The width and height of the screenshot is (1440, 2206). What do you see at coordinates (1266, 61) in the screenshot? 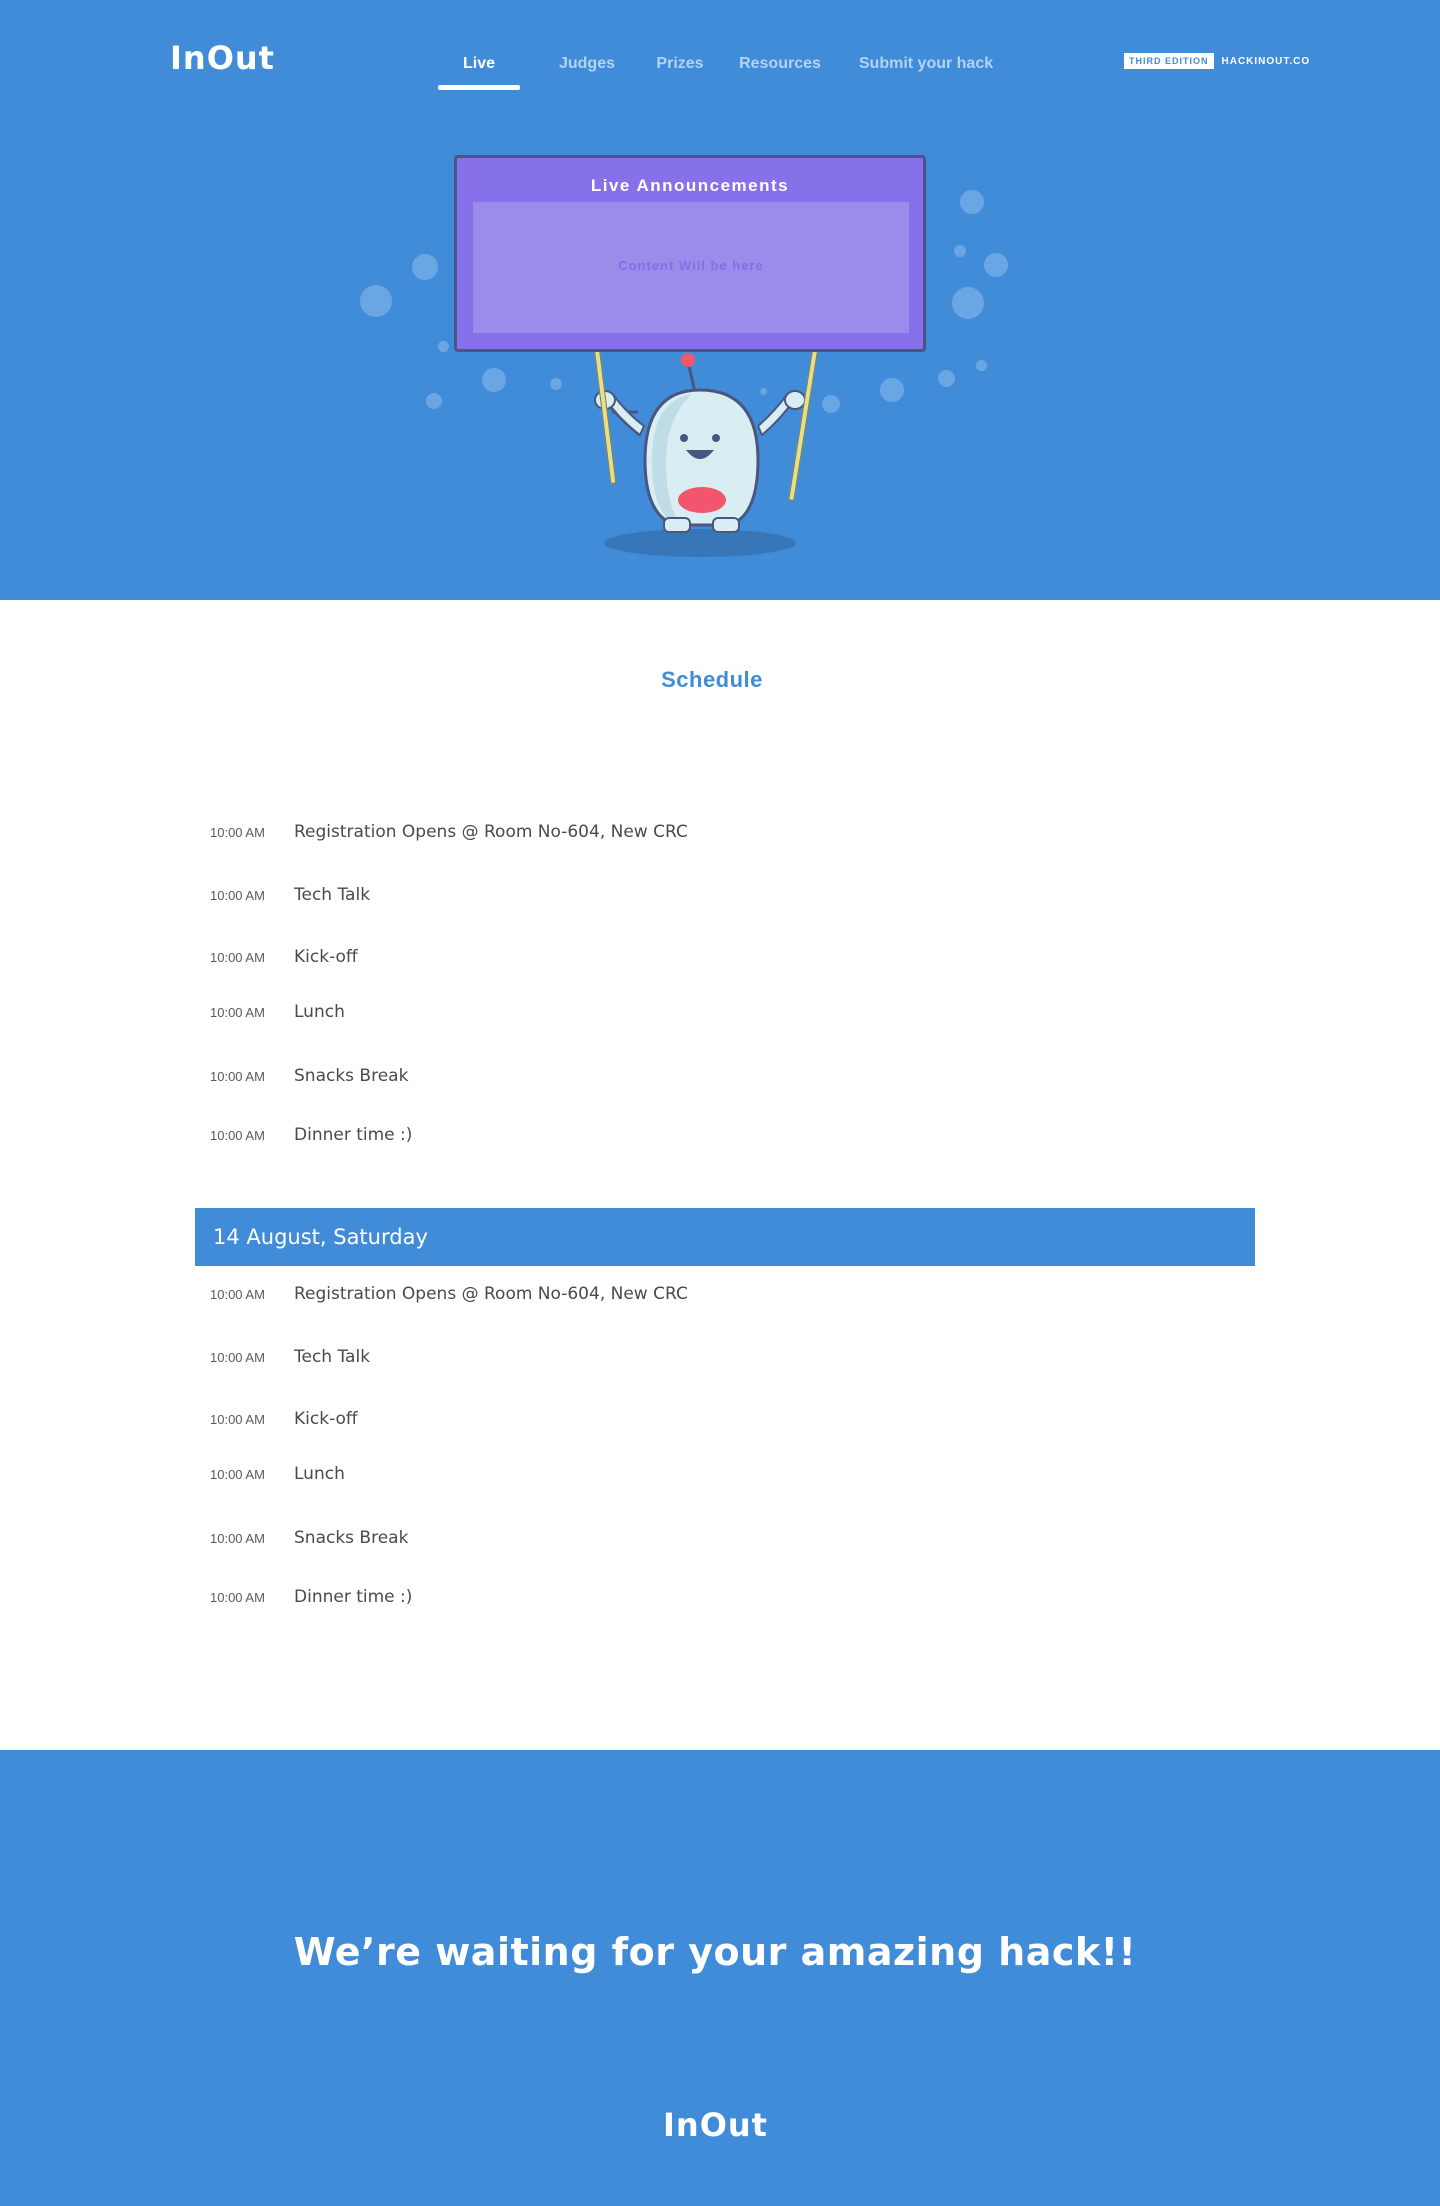
I see `site-label: HACKINOUT.CO` at bounding box center [1266, 61].